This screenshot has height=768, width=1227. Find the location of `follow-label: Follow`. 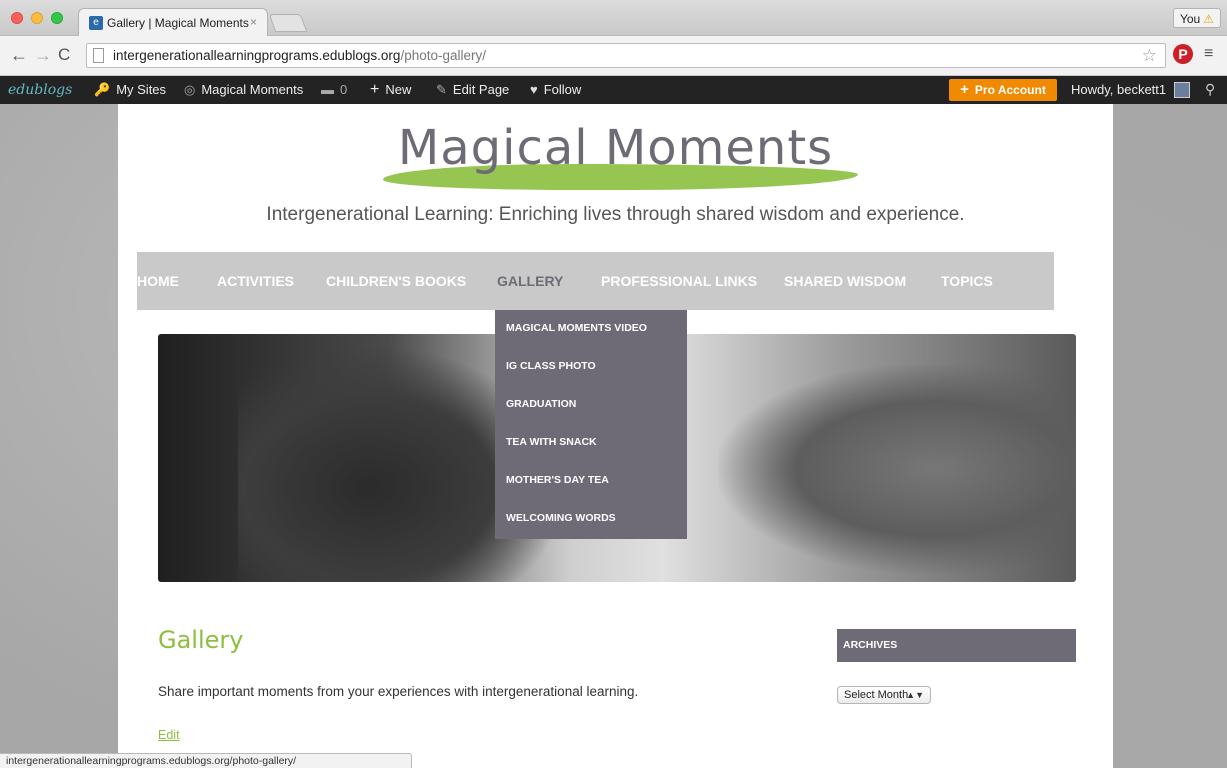

follow-label: Follow is located at coordinates (562, 89).